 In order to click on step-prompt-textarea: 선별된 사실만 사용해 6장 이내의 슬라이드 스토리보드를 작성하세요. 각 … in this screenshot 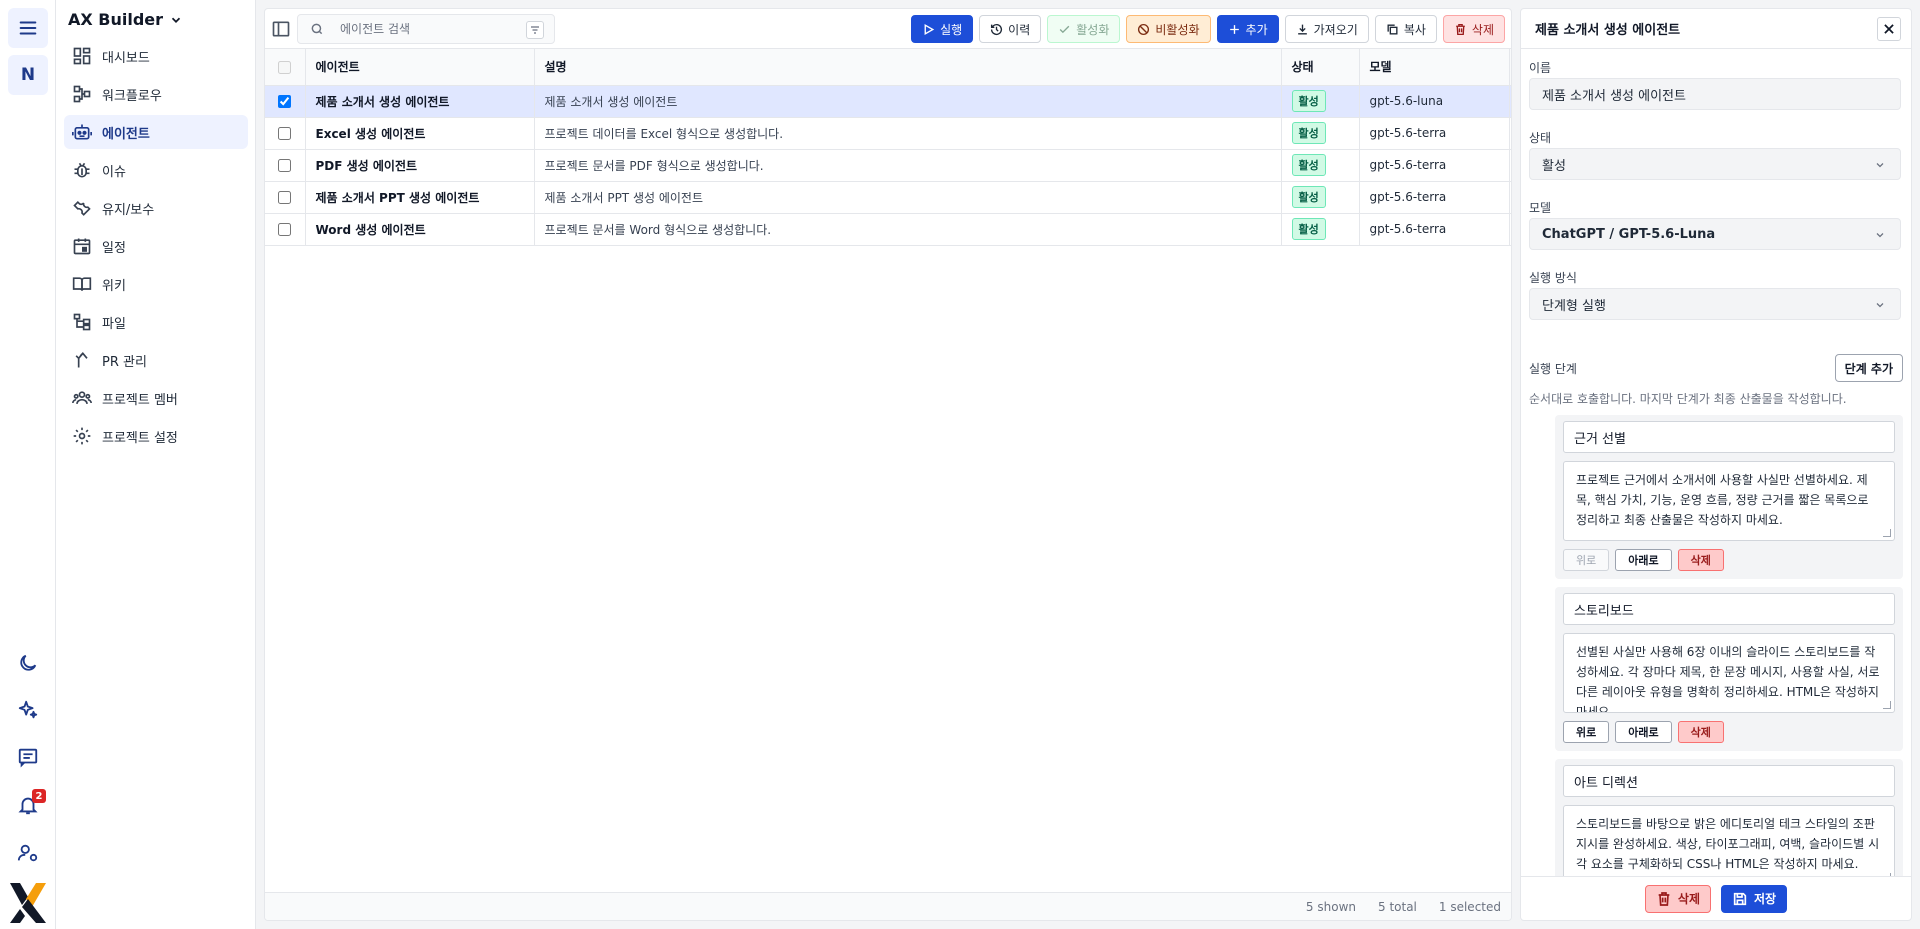, I will do `click(1729, 673)`.